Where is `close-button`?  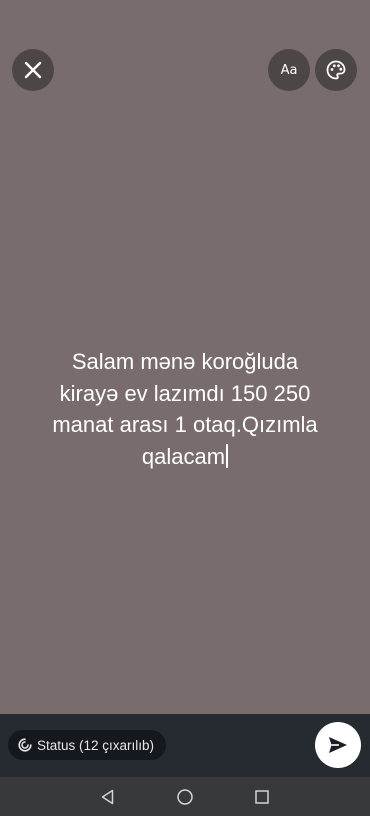
close-button is located at coordinates (33, 70).